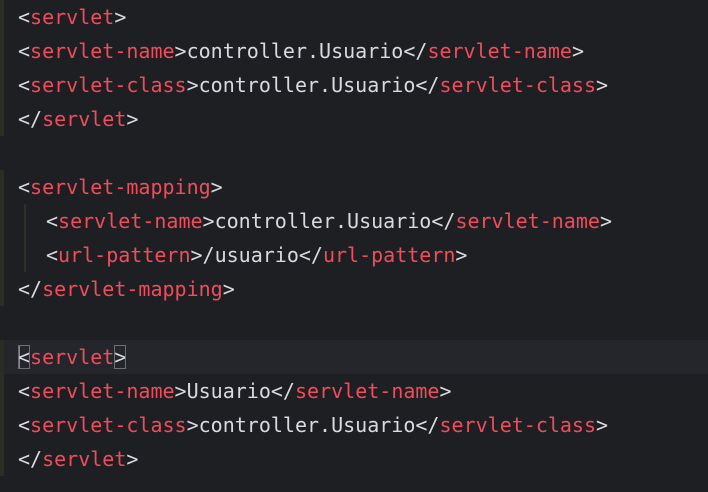 This screenshot has width=708, height=492. Describe the element at coordinates (354, 187) in the screenshot. I see `code-line: <servlet-mapping>` at that location.